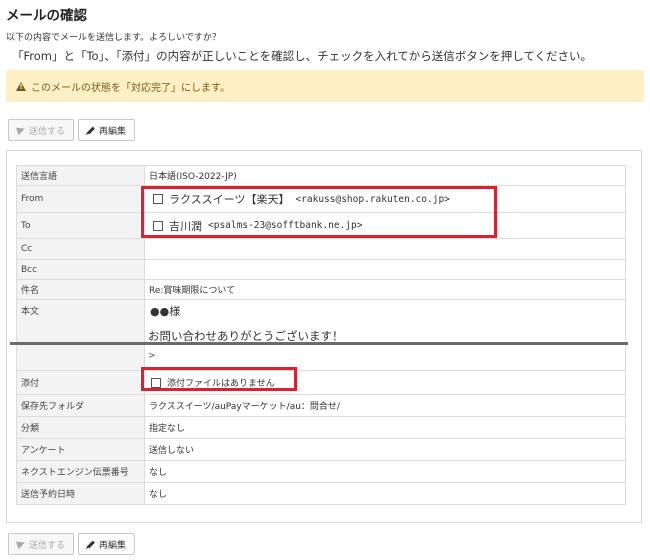 The height and width of the screenshot is (560, 650). What do you see at coordinates (80, 269) in the screenshot?
I see `bcc-label: Bcc` at bounding box center [80, 269].